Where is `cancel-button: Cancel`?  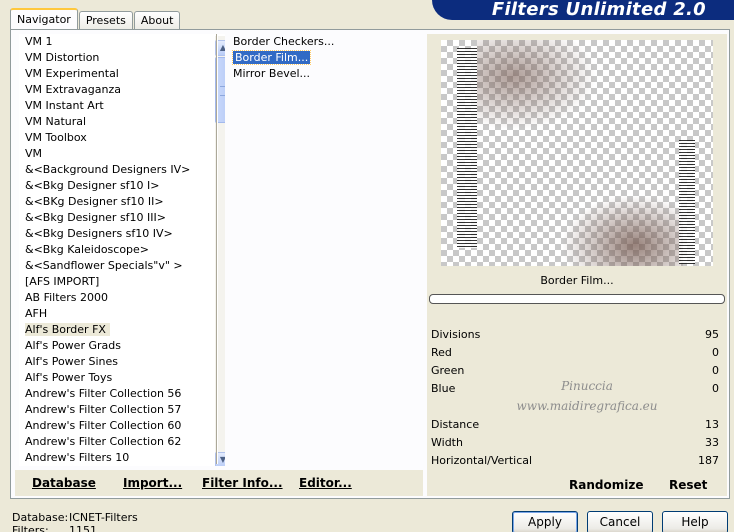
cancel-button: Cancel is located at coordinates (620, 521).